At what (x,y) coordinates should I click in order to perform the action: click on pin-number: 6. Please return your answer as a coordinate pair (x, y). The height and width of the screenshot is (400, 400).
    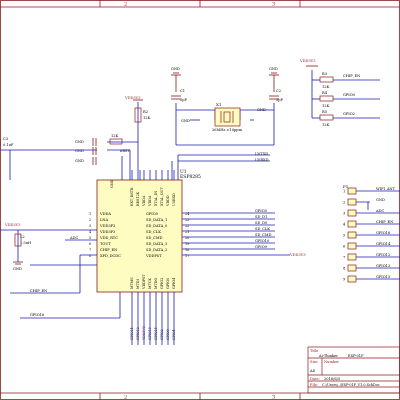
    Looking at the image, I should click on (90, 244).